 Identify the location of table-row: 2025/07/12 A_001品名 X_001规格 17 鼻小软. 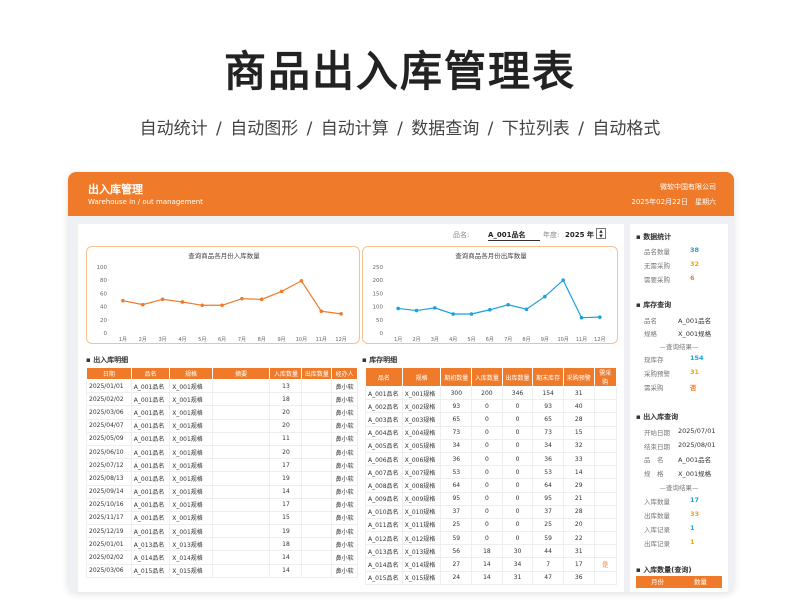
(222, 465).